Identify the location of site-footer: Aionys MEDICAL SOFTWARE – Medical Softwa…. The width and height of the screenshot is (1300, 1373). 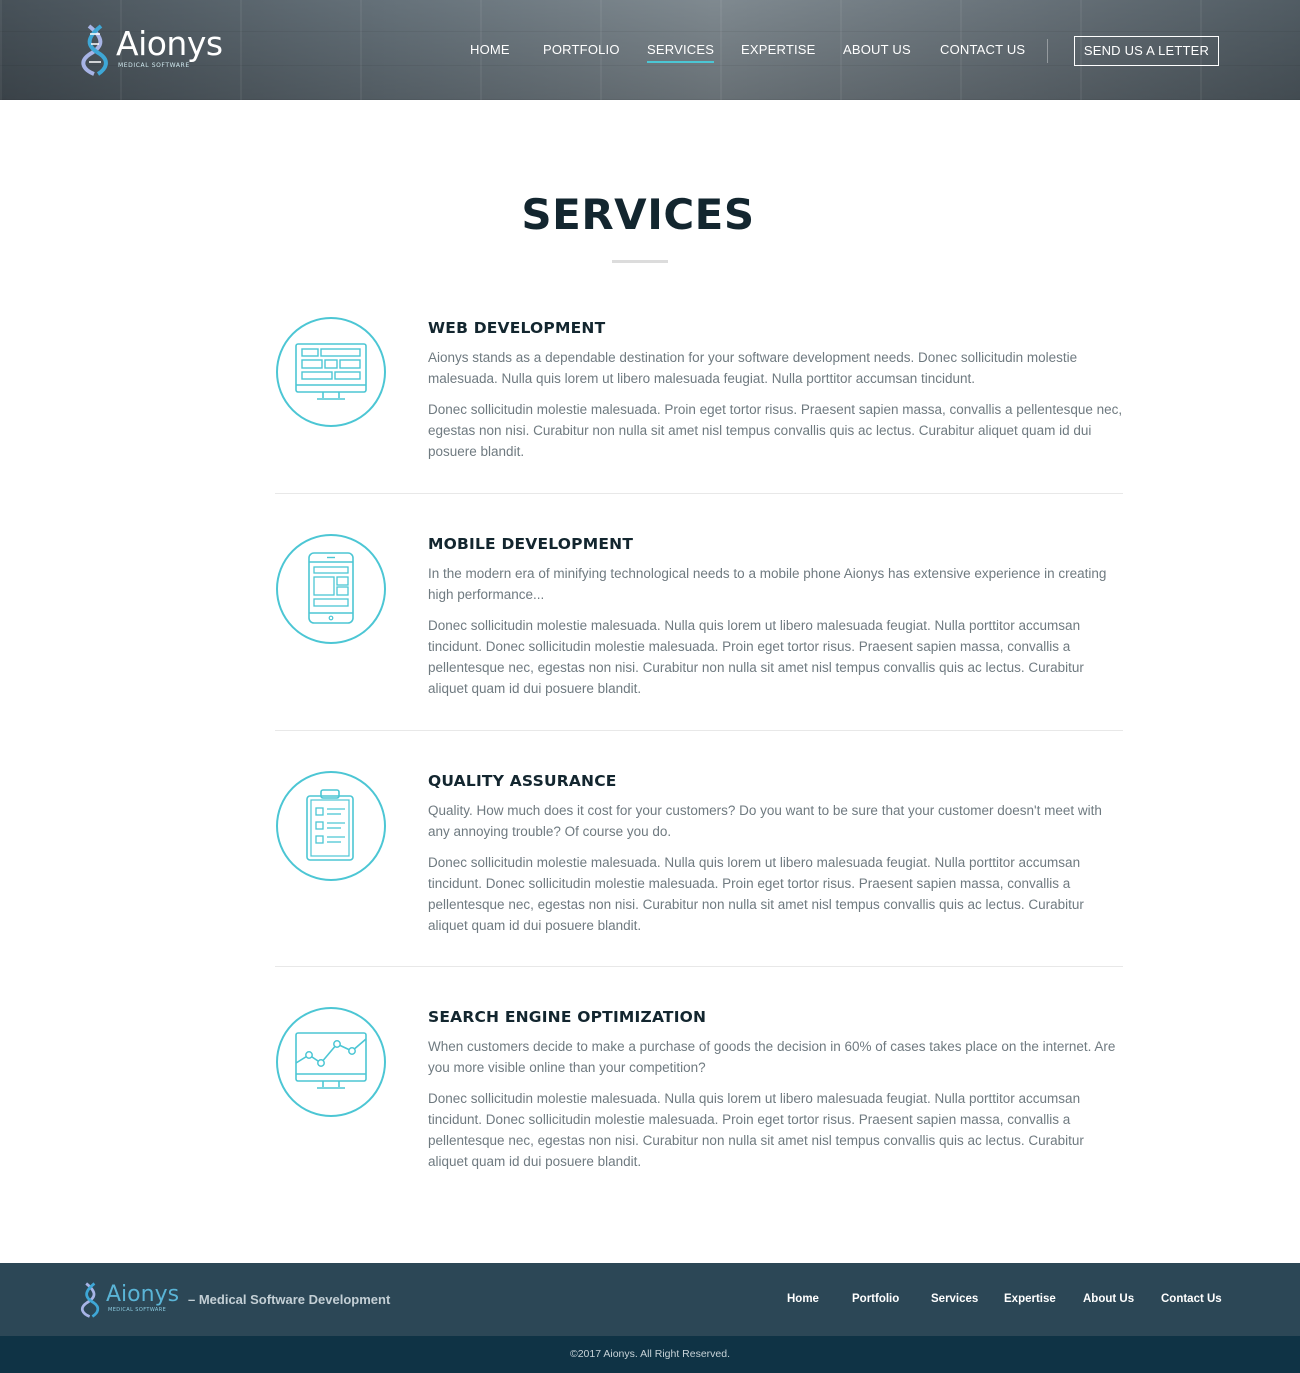
(650, 1299).